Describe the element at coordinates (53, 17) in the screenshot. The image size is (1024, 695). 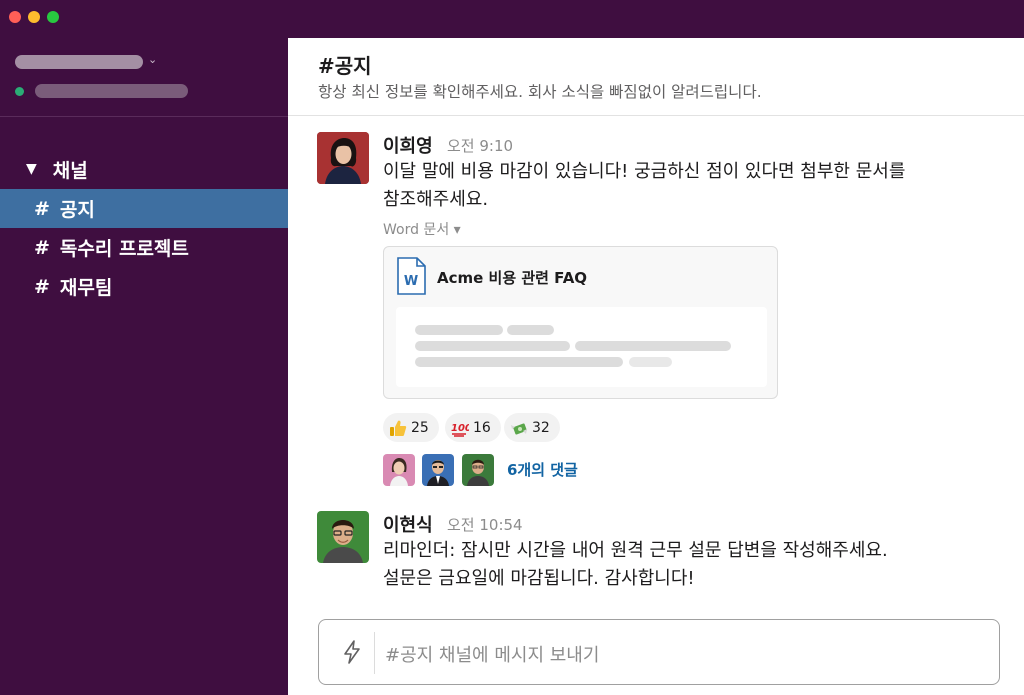
I see `maximize-window-button` at that location.